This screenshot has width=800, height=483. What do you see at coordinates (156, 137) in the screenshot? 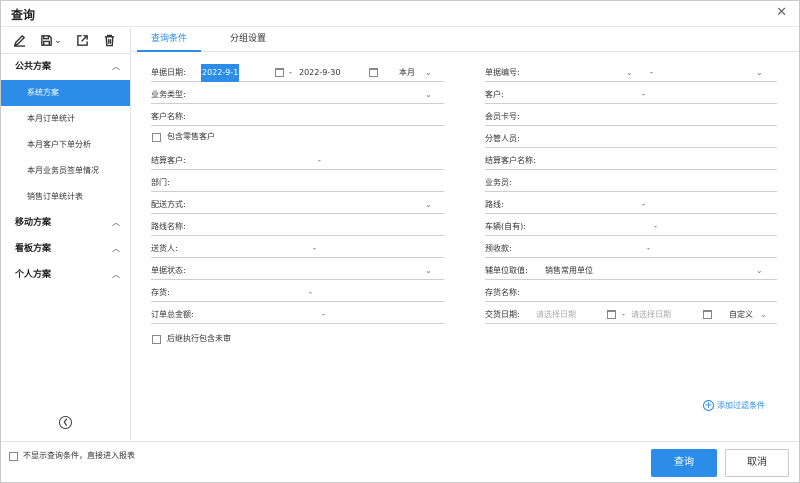
I see `include-retail-checkbox` at bounding box center [156, 137].